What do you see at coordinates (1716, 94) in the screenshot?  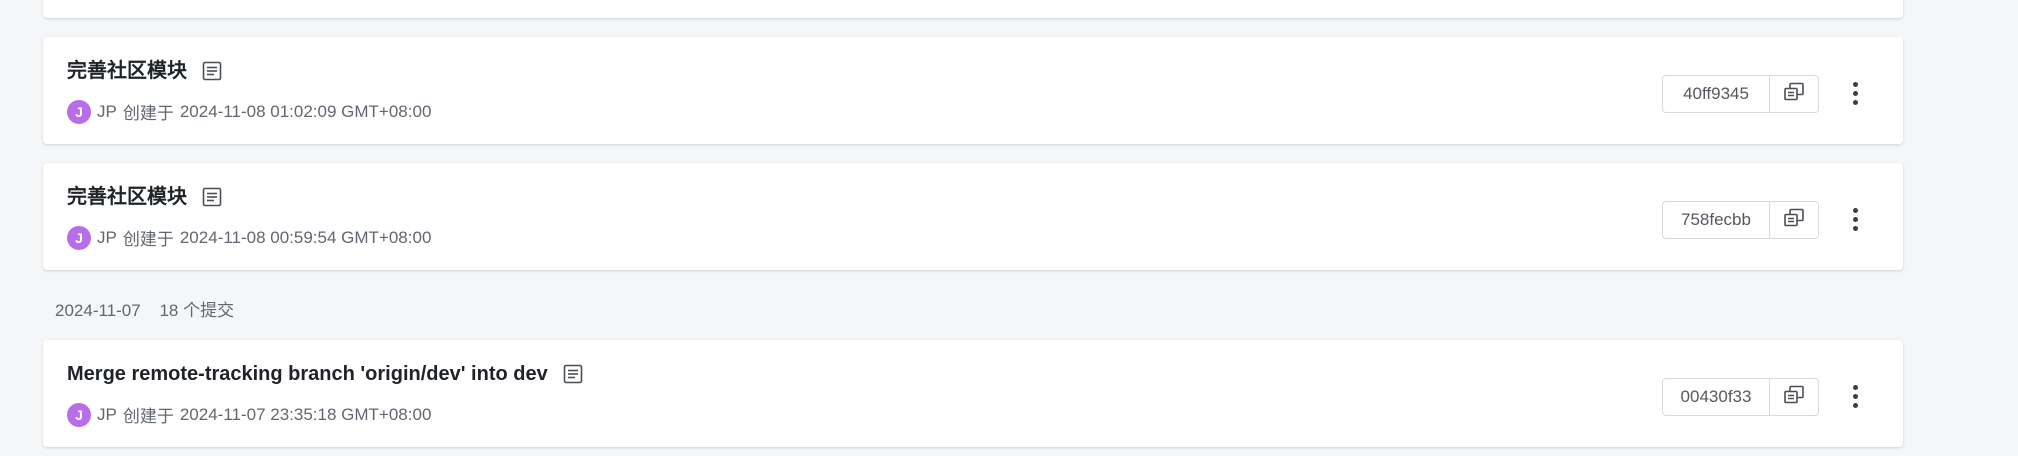 I see `commit-hash: 40ff9345` at bounding box center [1716, 94].